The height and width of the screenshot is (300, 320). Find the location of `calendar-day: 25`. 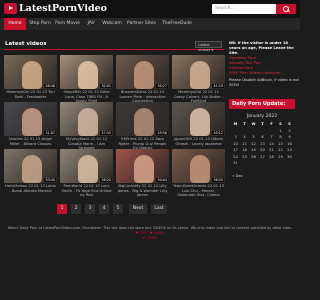

calendar-day: 25 is located at coordinates (244, 157).